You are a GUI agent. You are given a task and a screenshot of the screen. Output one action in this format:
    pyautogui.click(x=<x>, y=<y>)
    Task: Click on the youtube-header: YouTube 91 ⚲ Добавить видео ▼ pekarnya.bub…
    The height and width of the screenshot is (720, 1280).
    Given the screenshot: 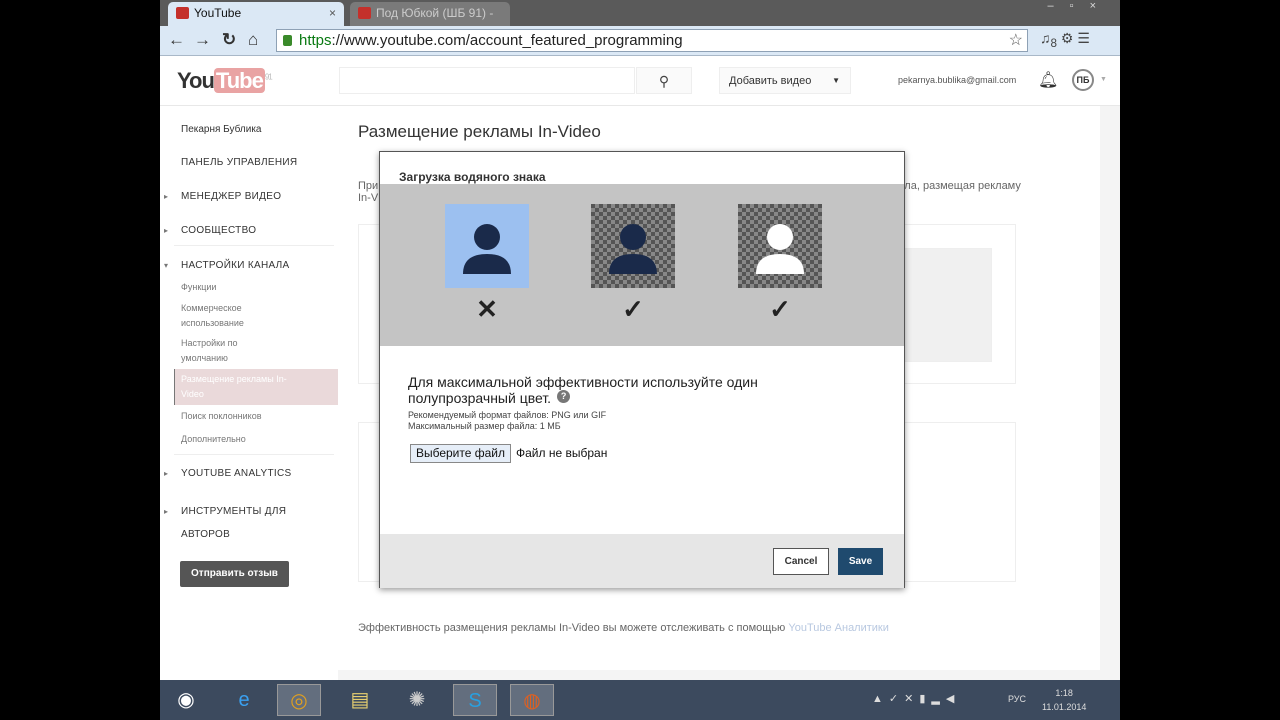 What is the action you would take?
    pyautogui.click(x=640, y=81)
    